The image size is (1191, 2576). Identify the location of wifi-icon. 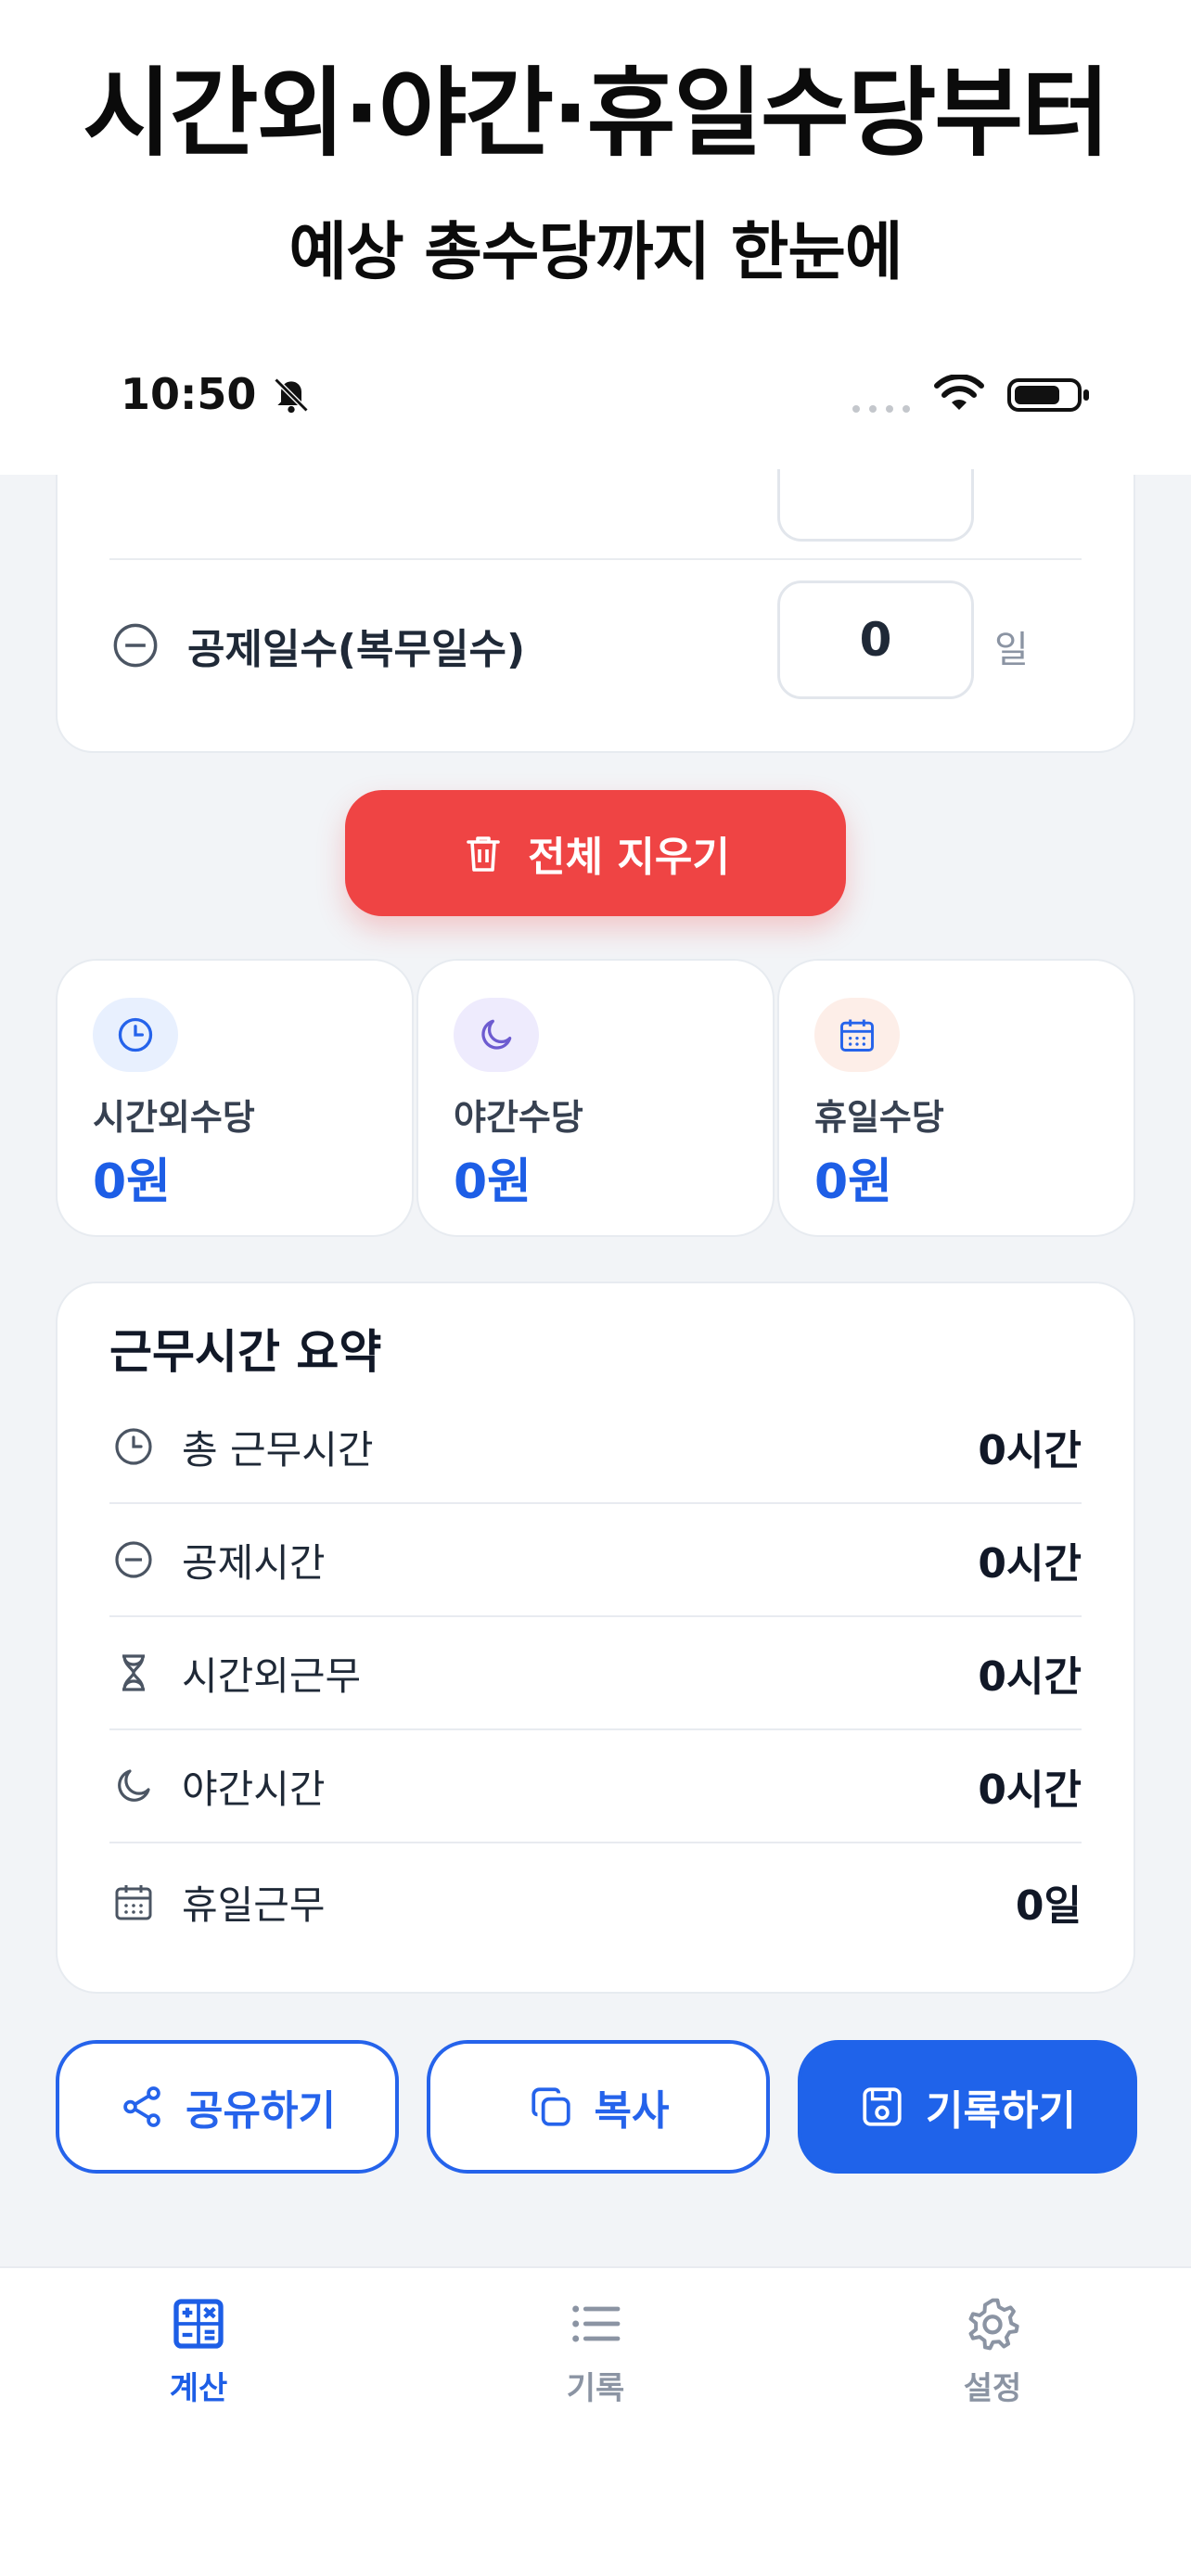
(959, 393).